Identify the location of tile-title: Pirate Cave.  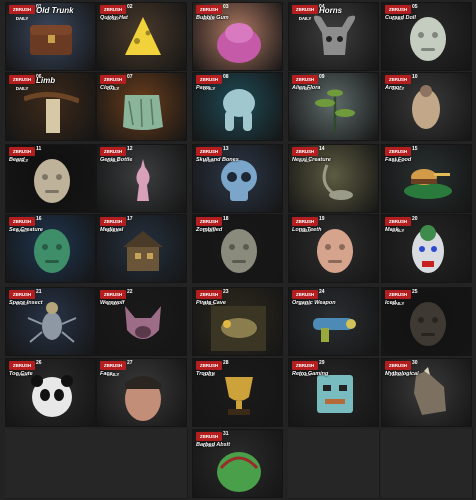
(211, 303).